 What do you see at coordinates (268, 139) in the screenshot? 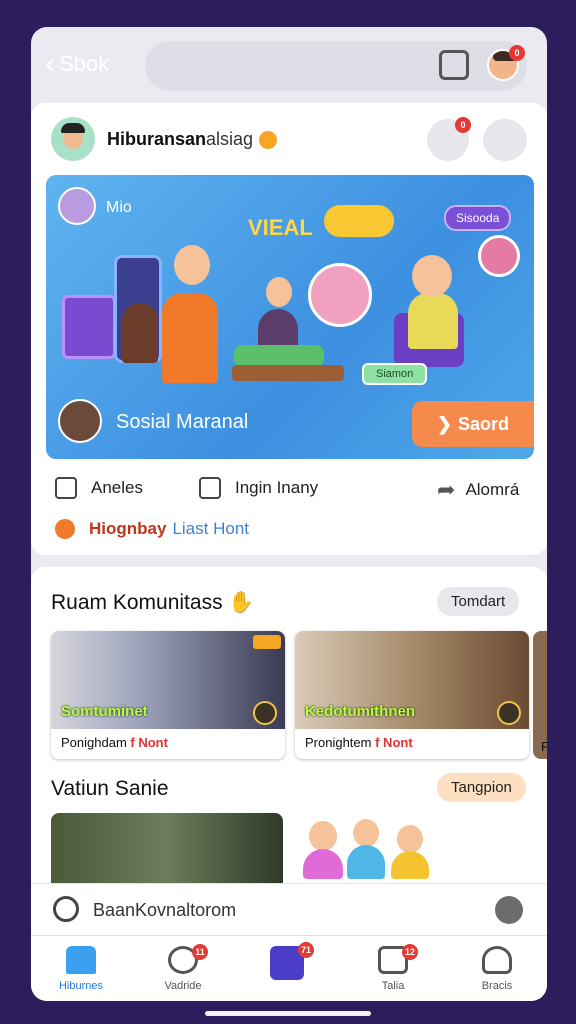
I see `verified-icon` at bounding box center [268, 139].